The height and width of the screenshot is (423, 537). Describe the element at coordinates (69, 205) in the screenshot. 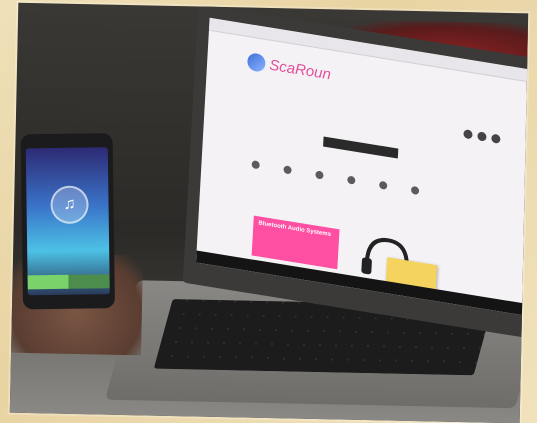

I see `music-note-icon: ♫` at that location.